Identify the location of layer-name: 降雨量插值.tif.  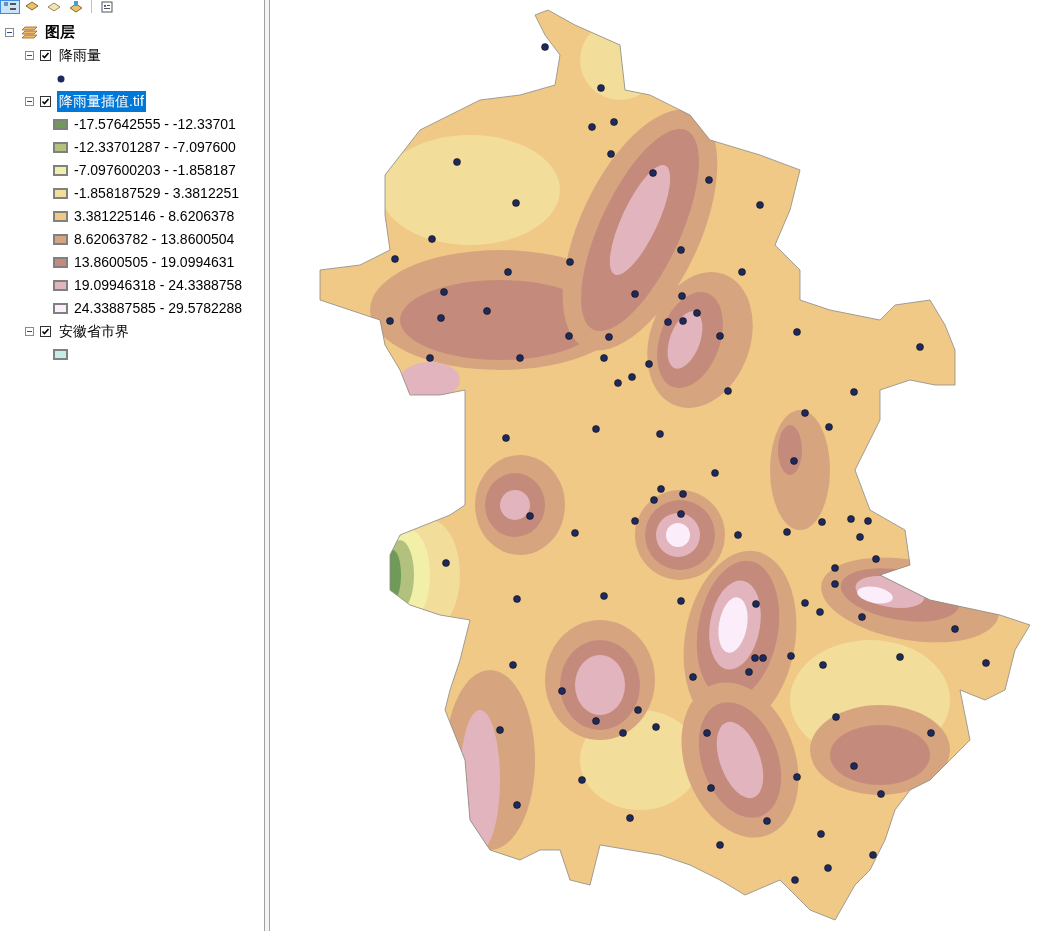
(101, 101).